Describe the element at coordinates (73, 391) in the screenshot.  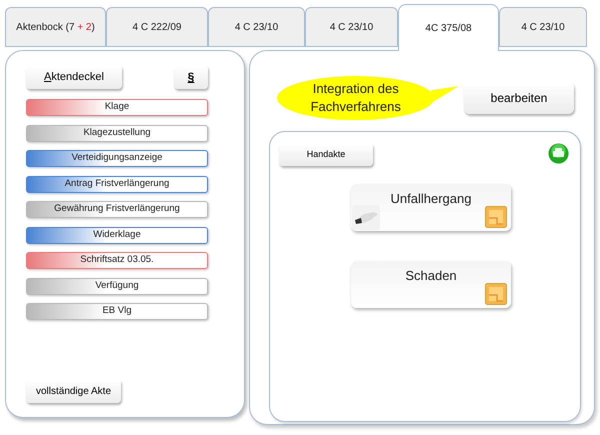
I see `full-file-button: vollständige Akte` at that location.